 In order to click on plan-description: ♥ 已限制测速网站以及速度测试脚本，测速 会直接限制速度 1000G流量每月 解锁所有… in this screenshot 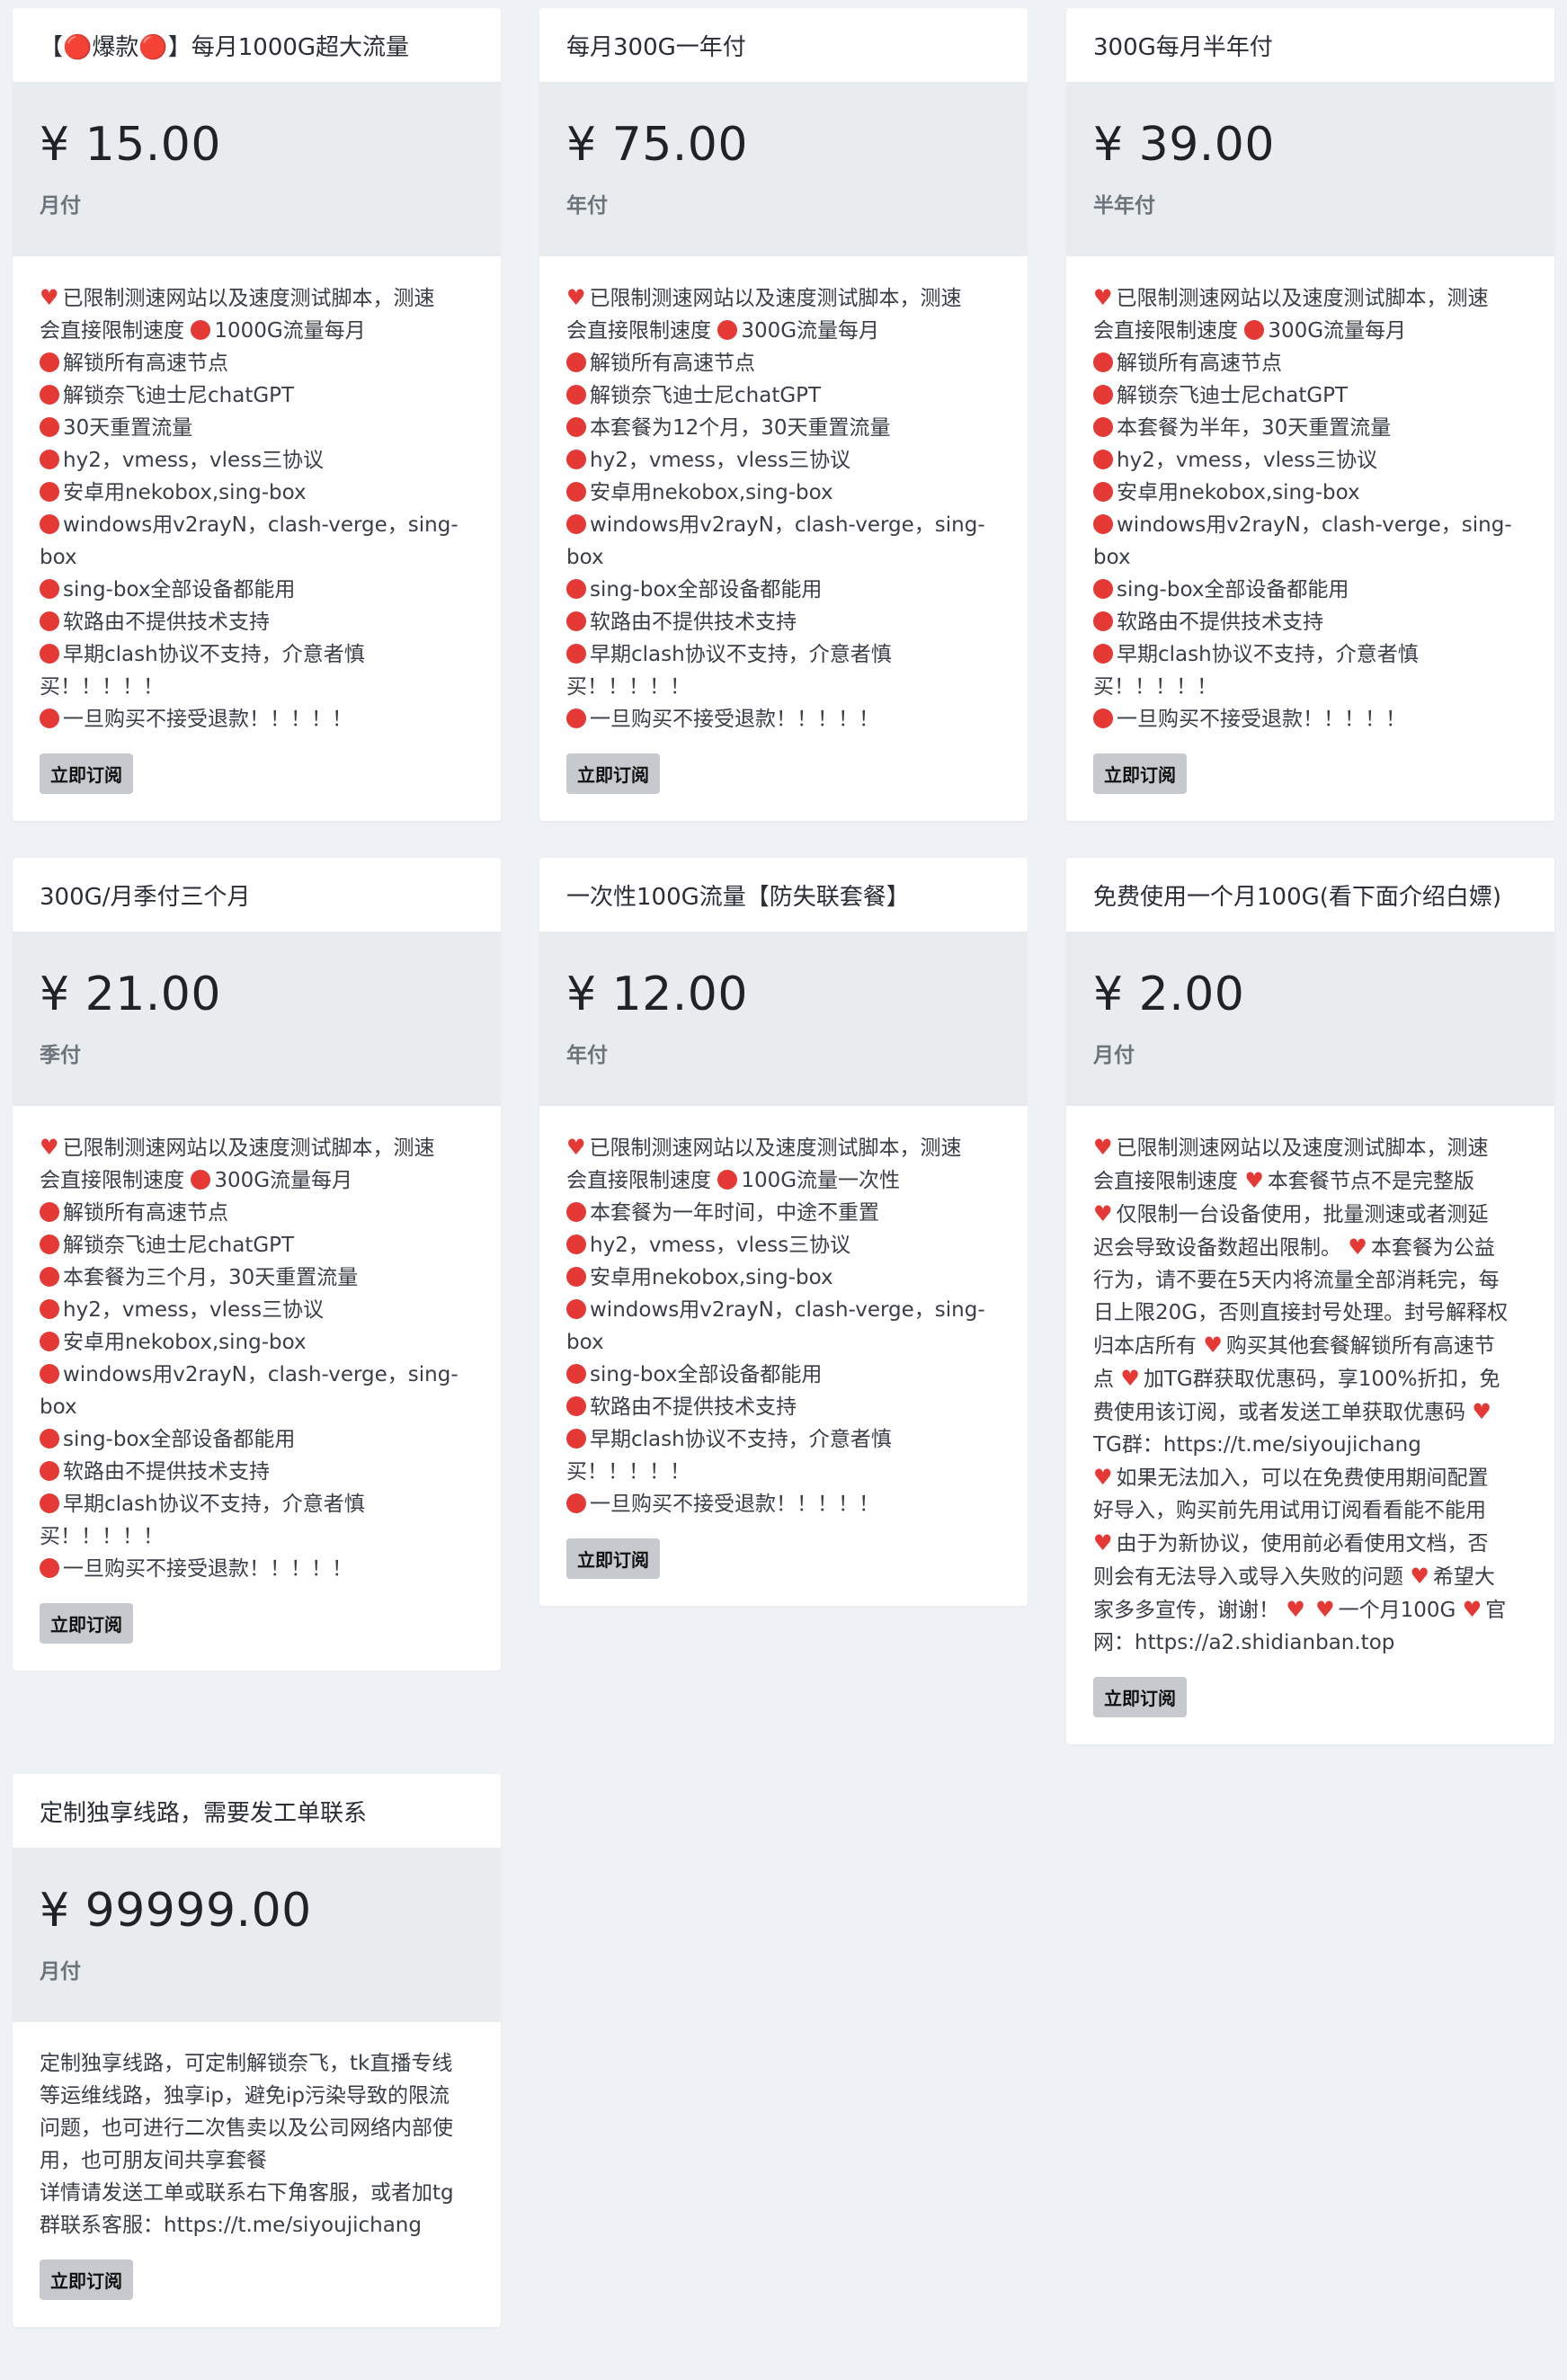, I will do `click(257, 495)`.